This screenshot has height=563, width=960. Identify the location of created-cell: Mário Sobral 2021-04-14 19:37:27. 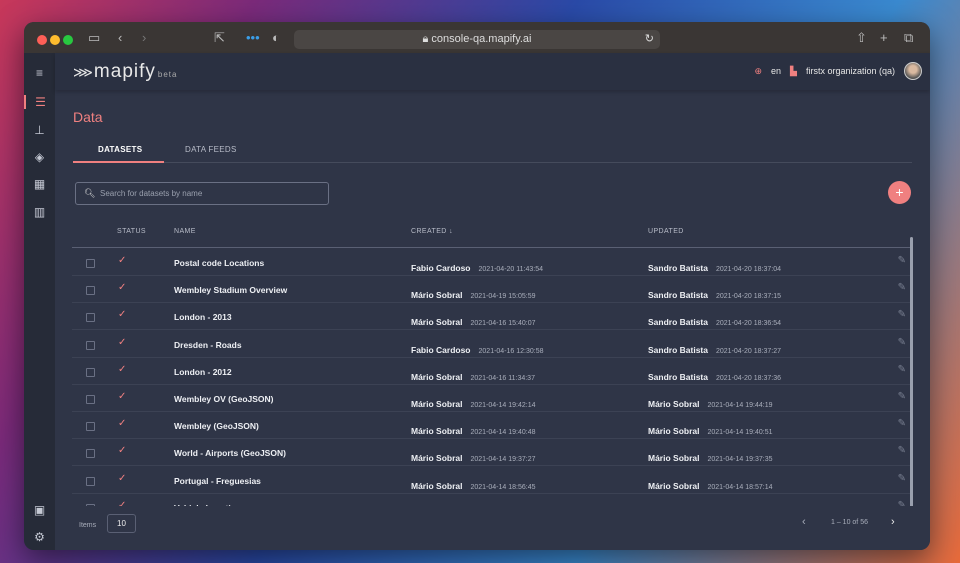
(473, 458).